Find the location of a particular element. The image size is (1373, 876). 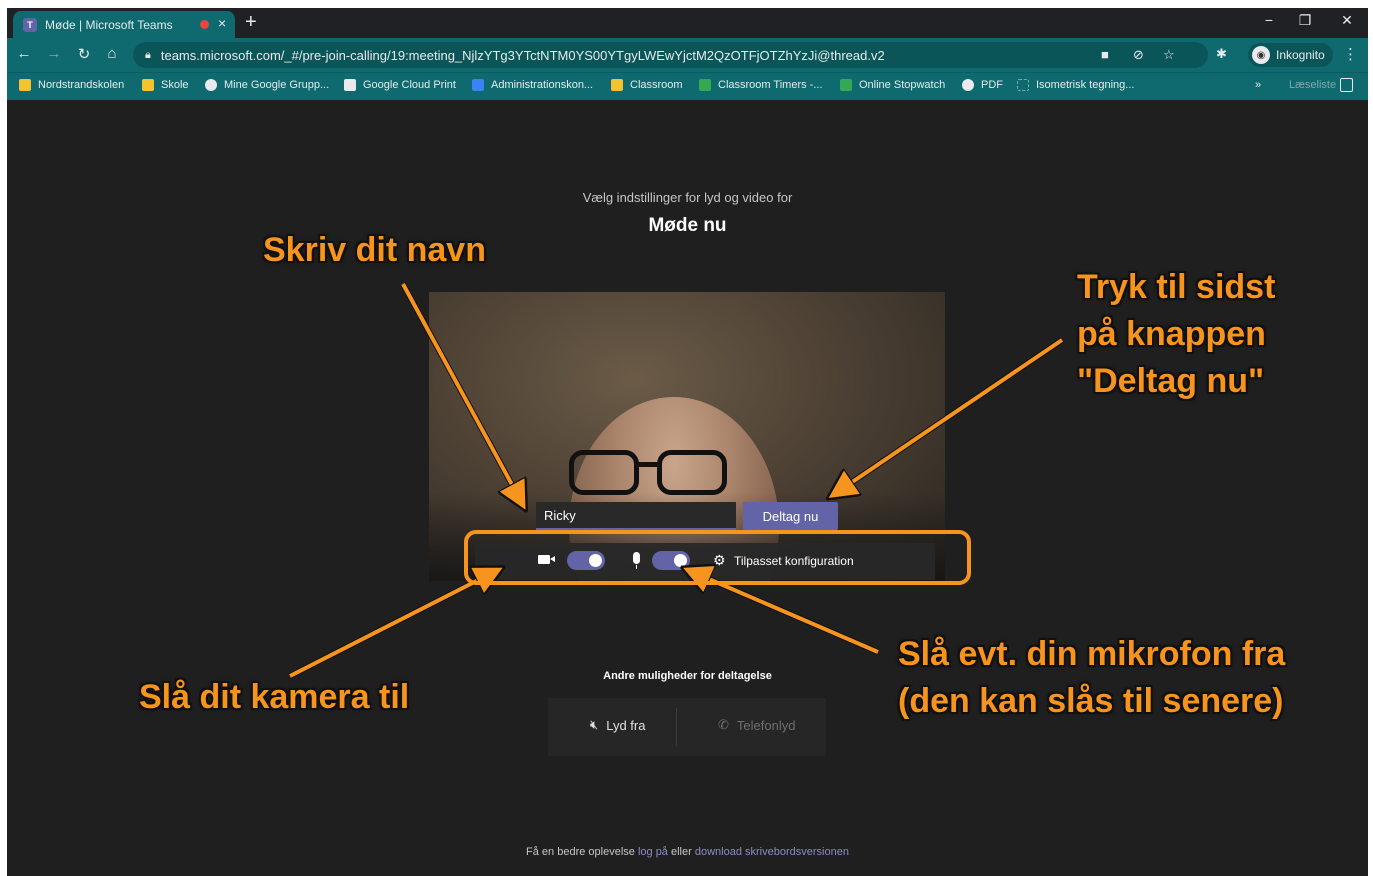

minimize-icon: − is located at coordinates (1269, 20).